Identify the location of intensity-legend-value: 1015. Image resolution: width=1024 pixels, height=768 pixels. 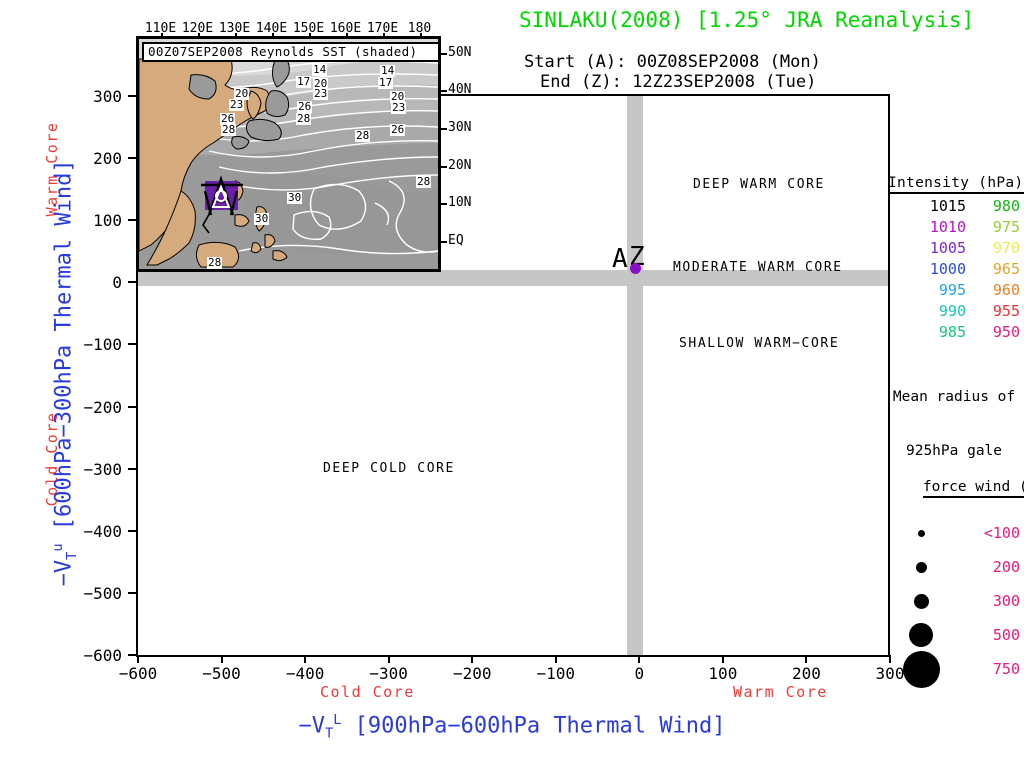
(947, 206).